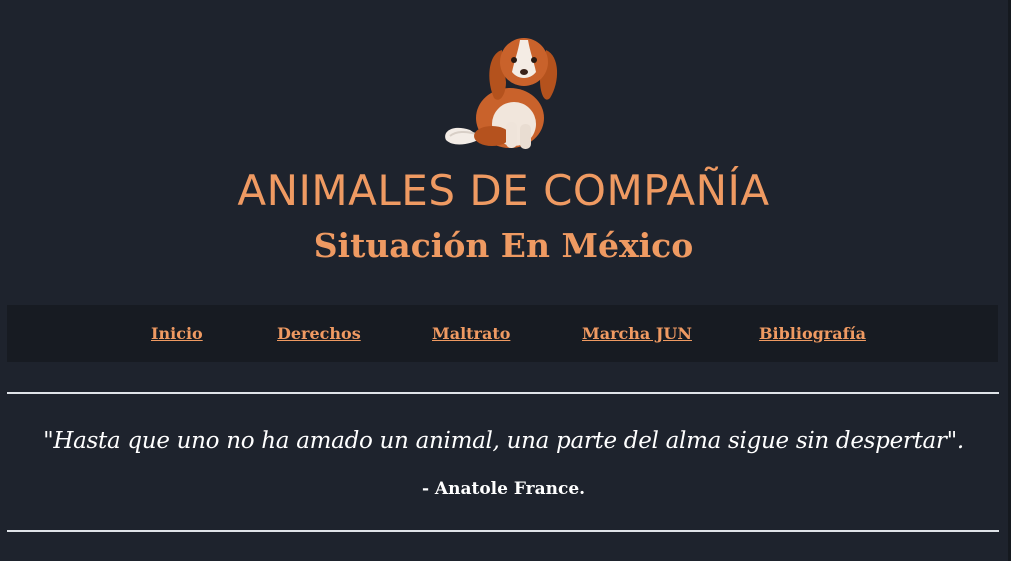  I want to click on nav-link-bibliografia: Bibliografía, so click(812, 333).